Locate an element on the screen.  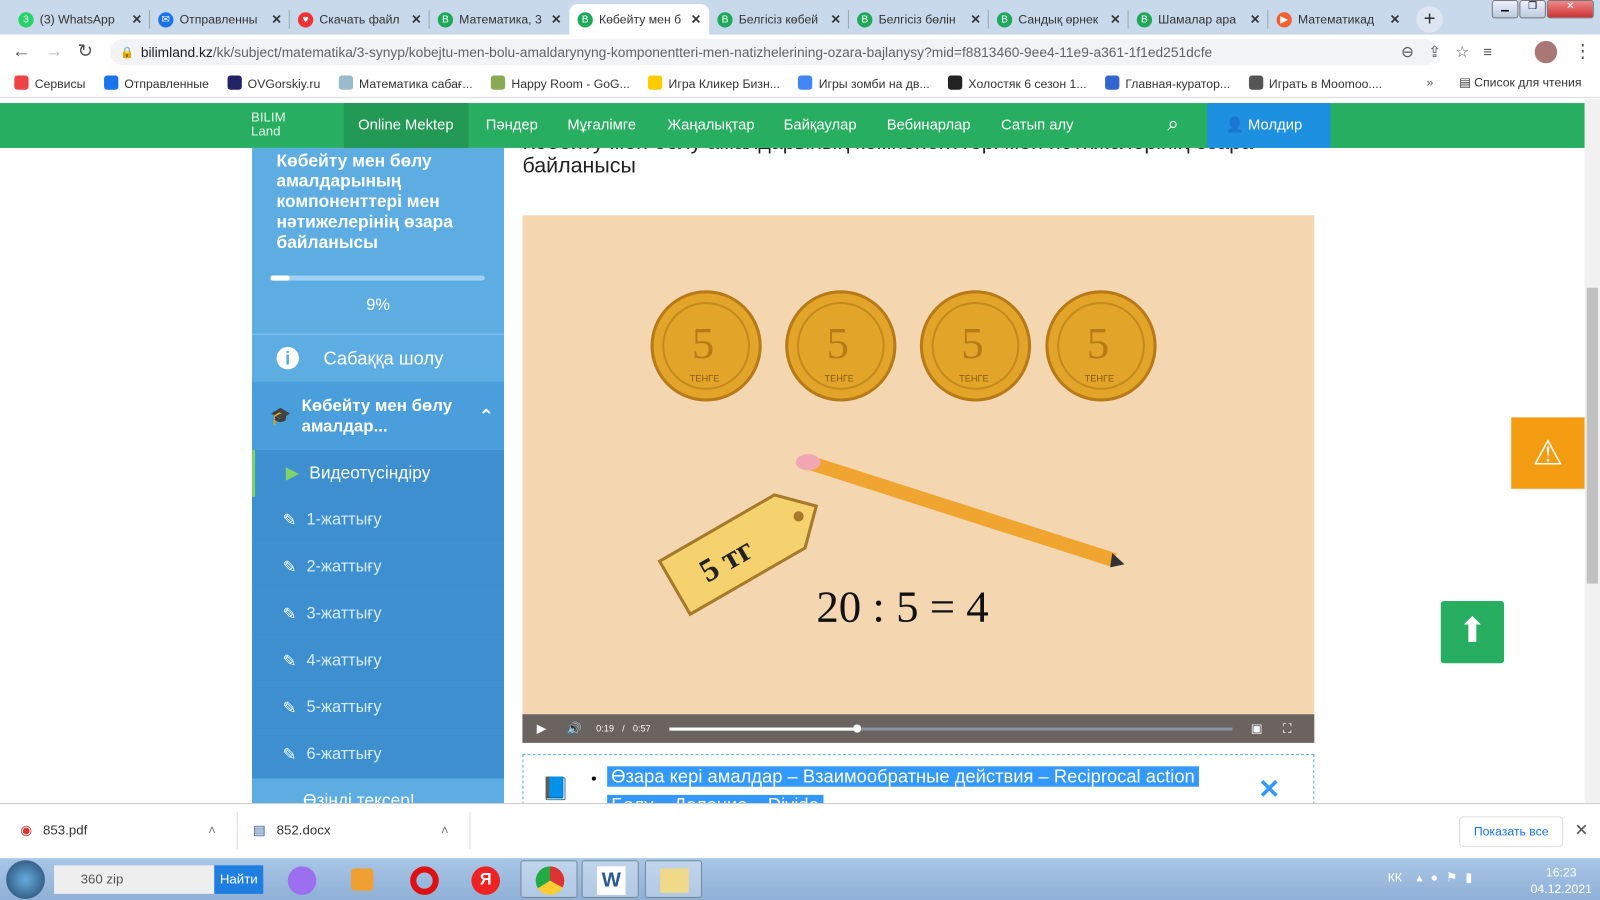
alice-icon is located at coordinates (301, 879).